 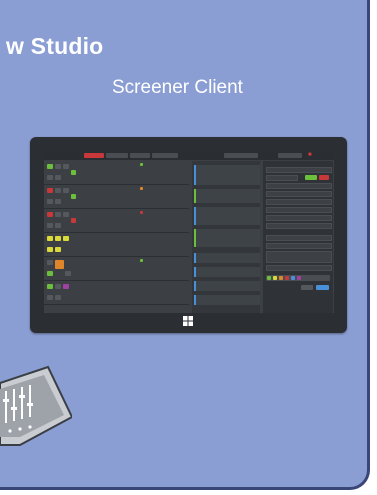 I want to click on feed-panel, so click(x=226, y=237).